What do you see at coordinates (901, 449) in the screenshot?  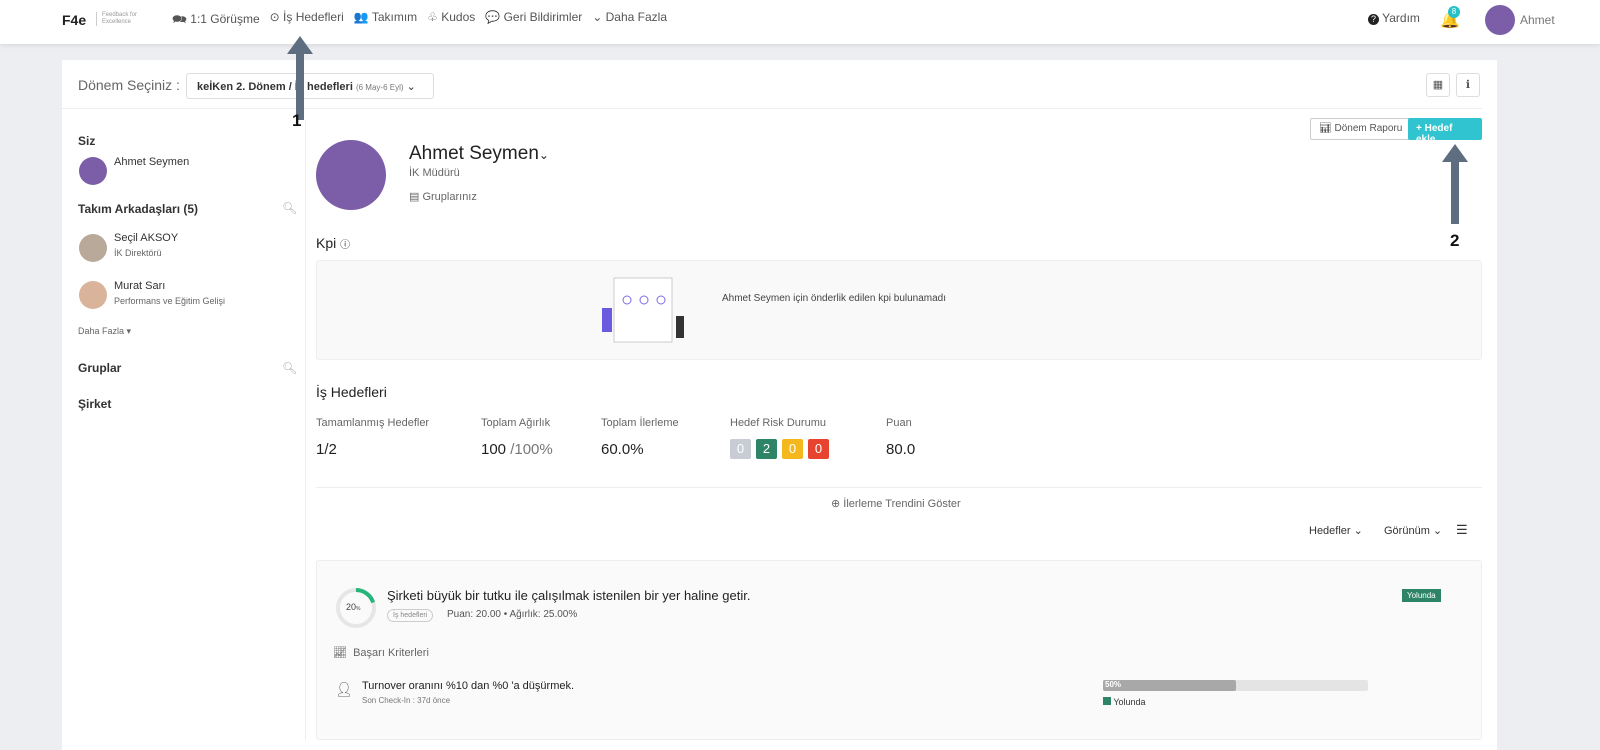 I see `stat-value: 80.0` at bounding box center [901, 449].